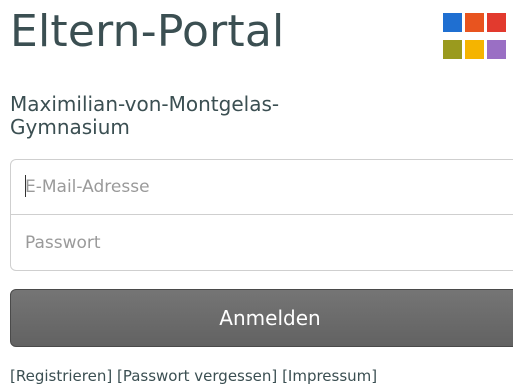 Image resolution: width=513 pixels, height=385 pixels. I want to click on forgot-password-link: [Passwort vergessen], so click(197, 376).